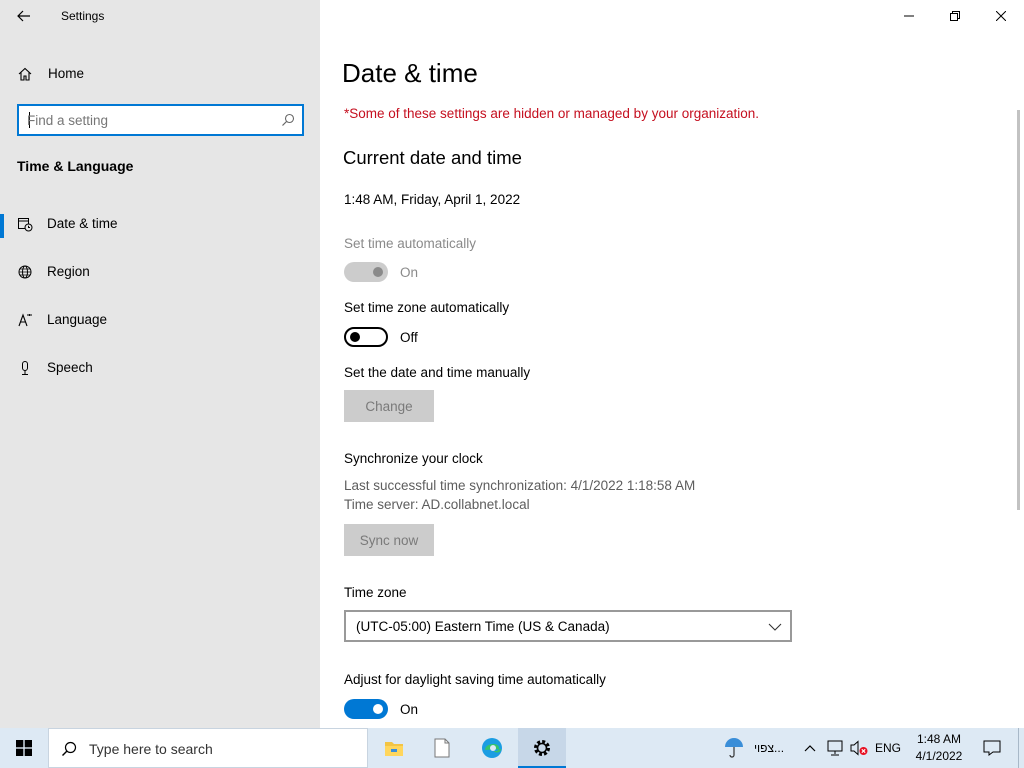 The width and height of the screenshot is (1024, 768). What do you see at coordinates (160, 74) in the screenshot?
I see `sidebar-item-home: Home` at bounding box center [160, 74].